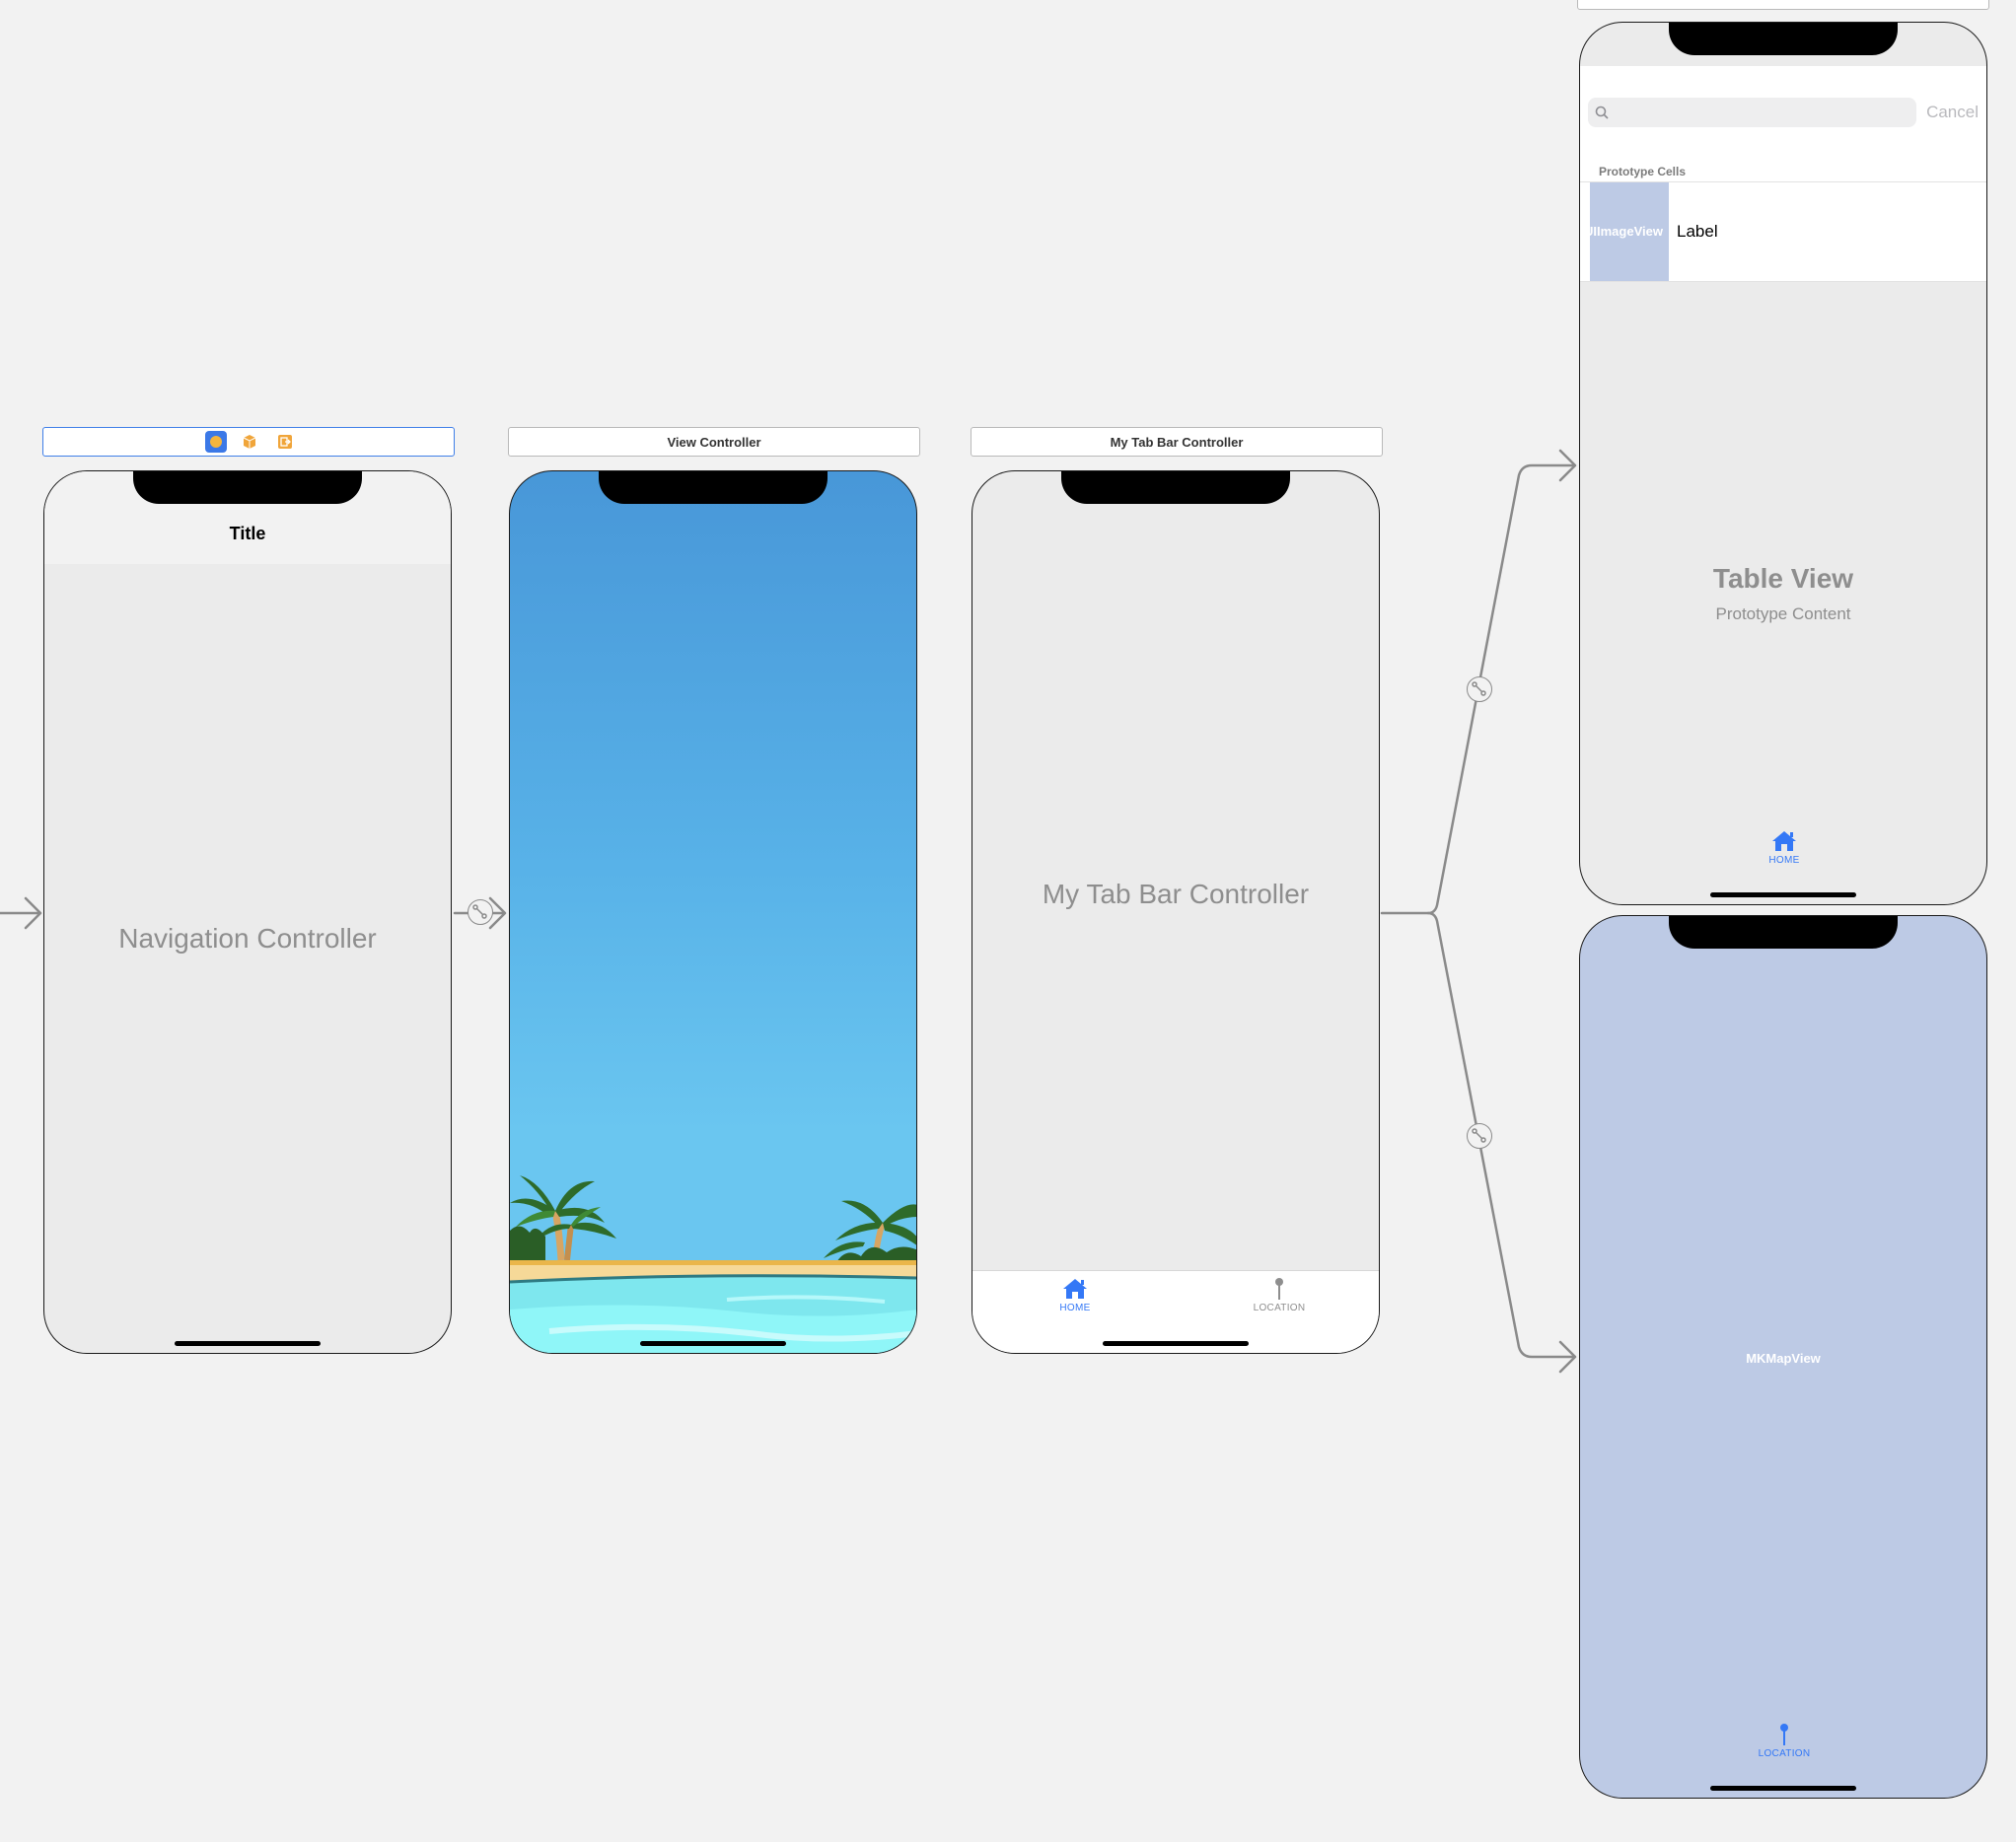 Image resolution: width=2016 pixels, height=1842 pixels. Describe the element at coordinates (285, 442) in the screenshot. I see `exit-icon` at that location.